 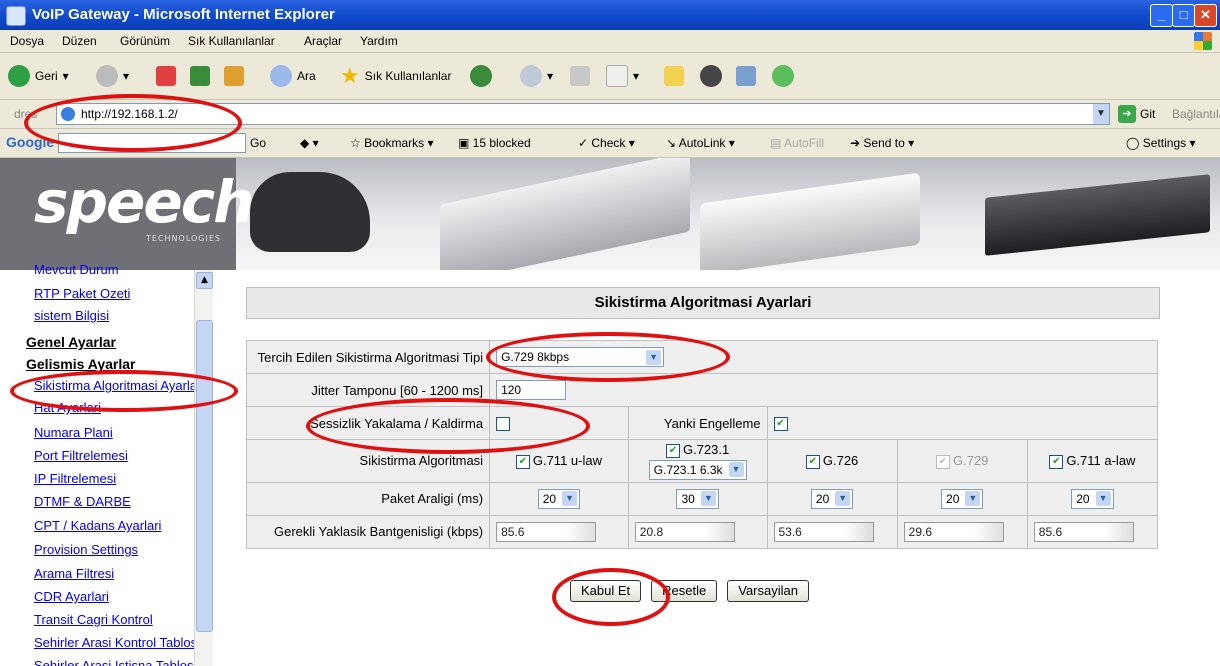 I want to click on packet-cell-4: 20 ▼, so click(x=962, y=498).